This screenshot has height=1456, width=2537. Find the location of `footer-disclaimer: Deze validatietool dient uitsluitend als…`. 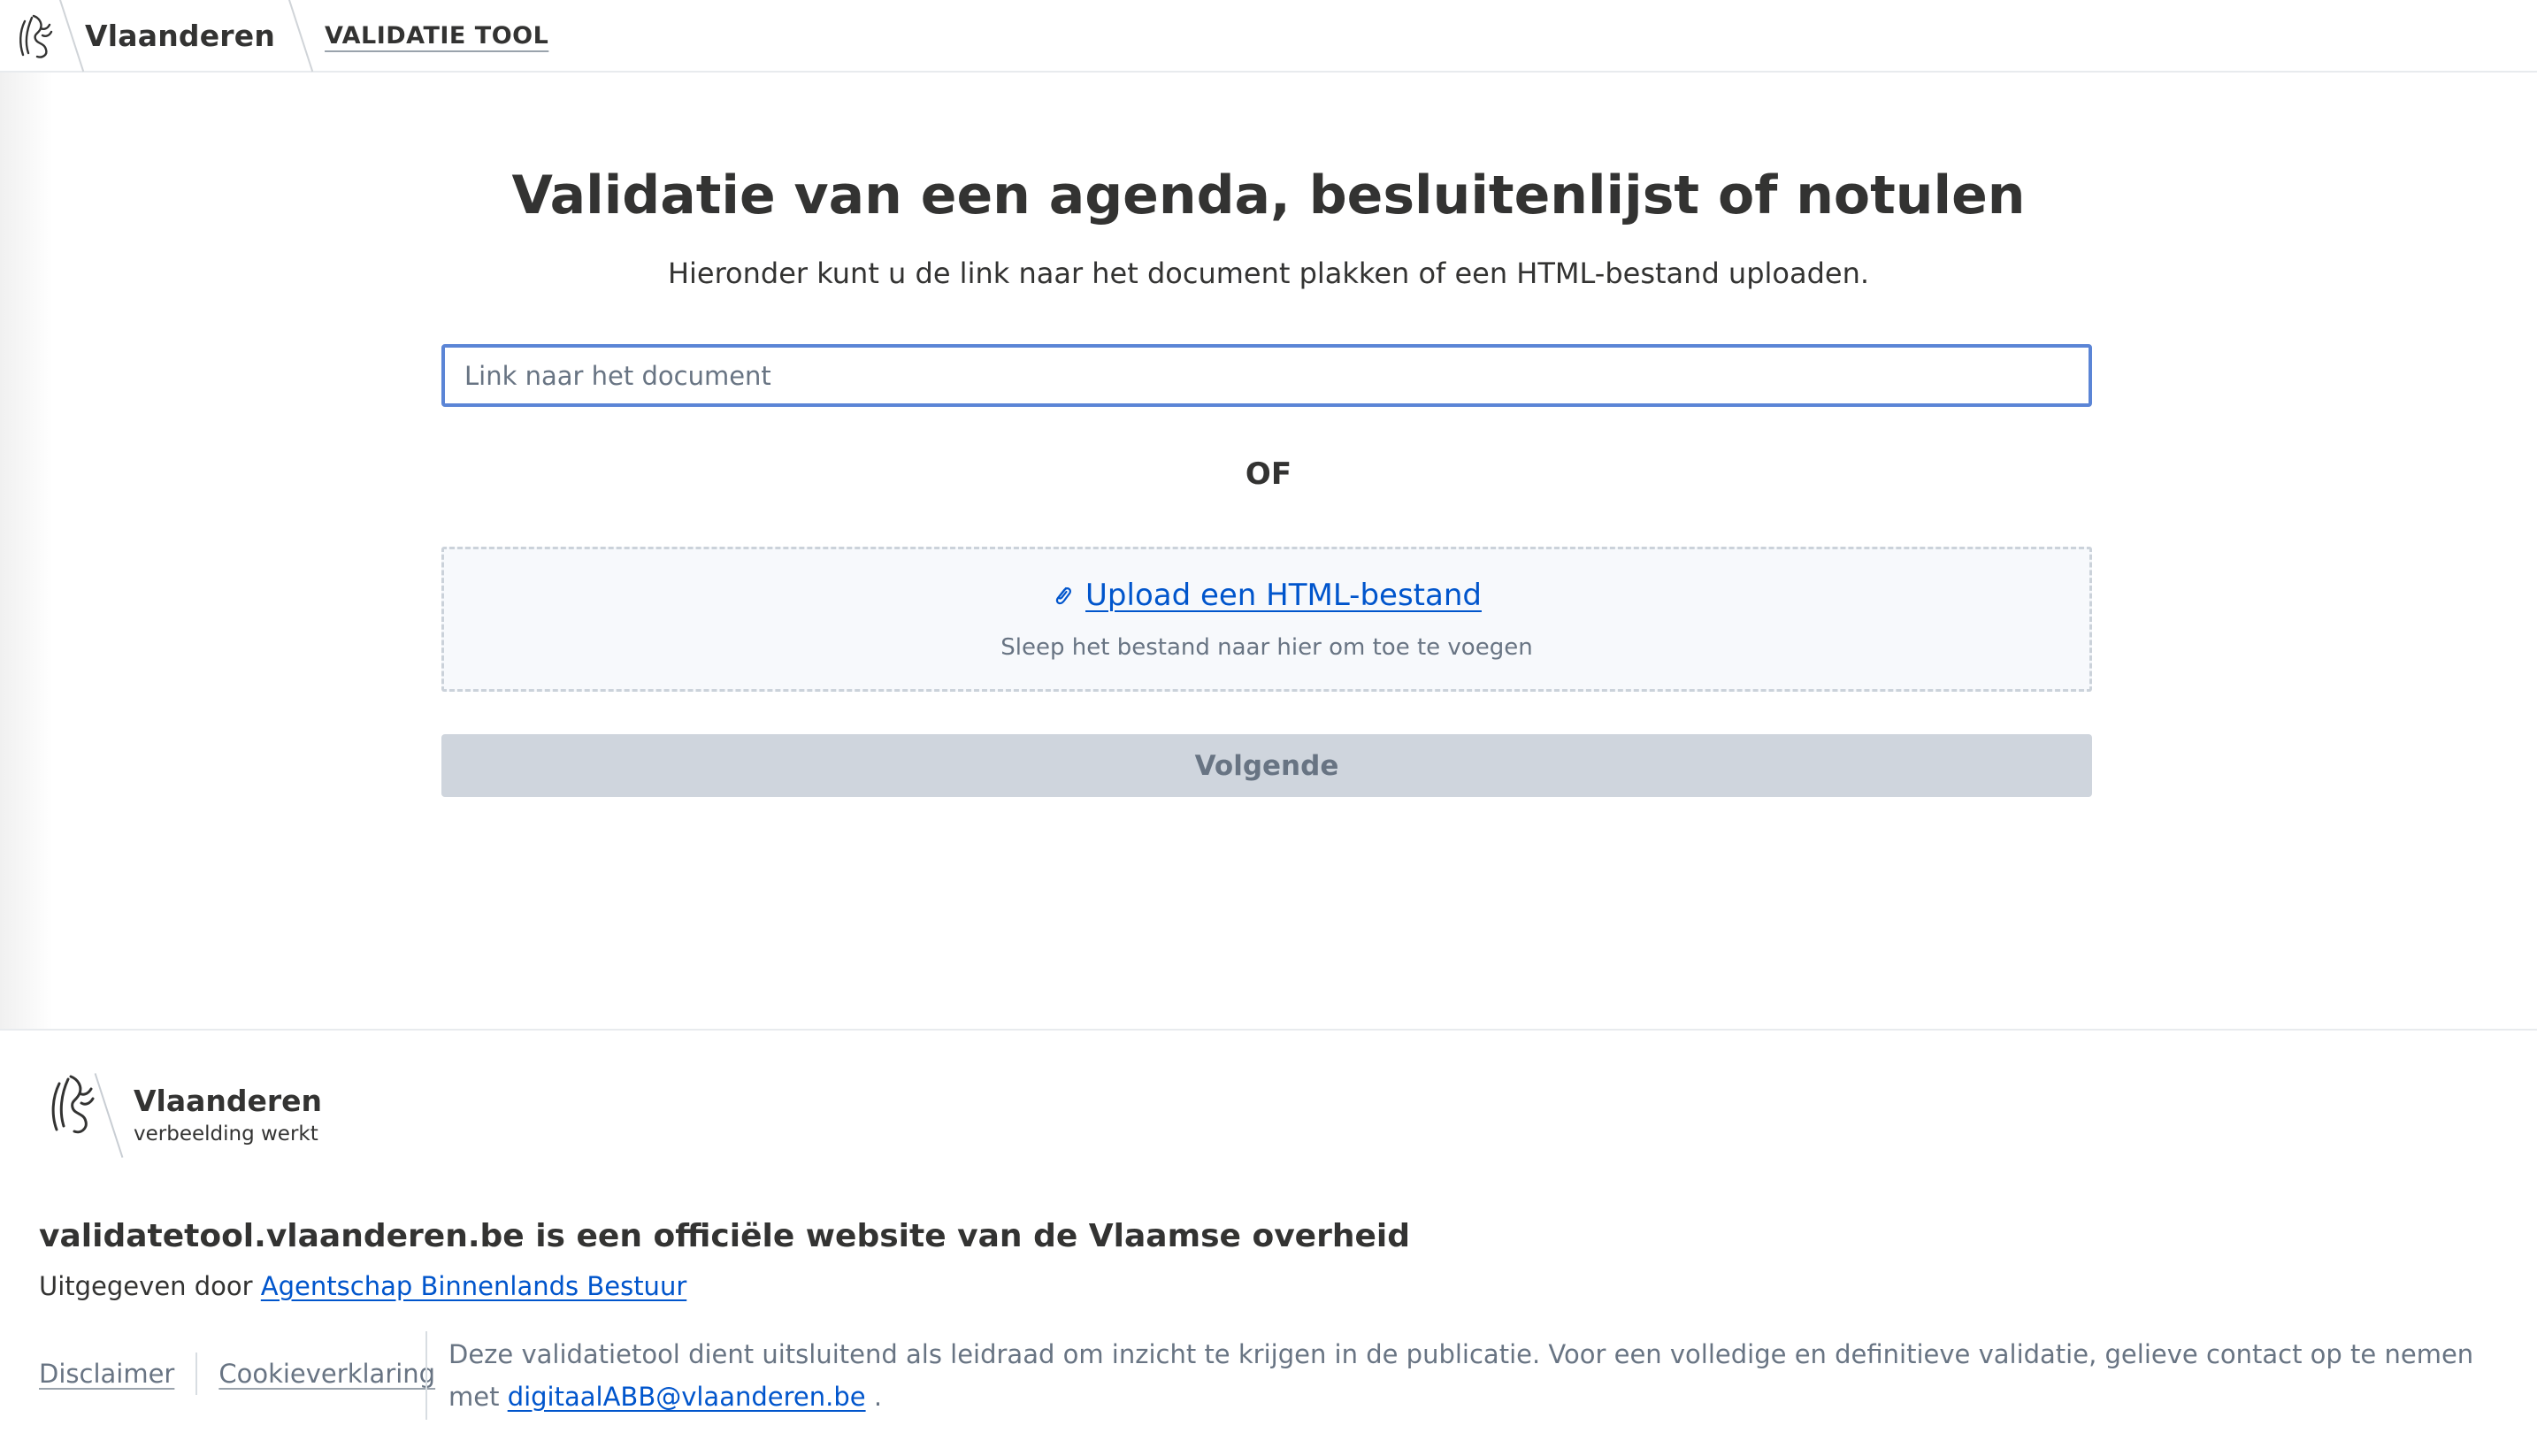

footer-disclaimer: Deze validatietool dient uitsluitend als… is located at coordinates (1465, 1375).